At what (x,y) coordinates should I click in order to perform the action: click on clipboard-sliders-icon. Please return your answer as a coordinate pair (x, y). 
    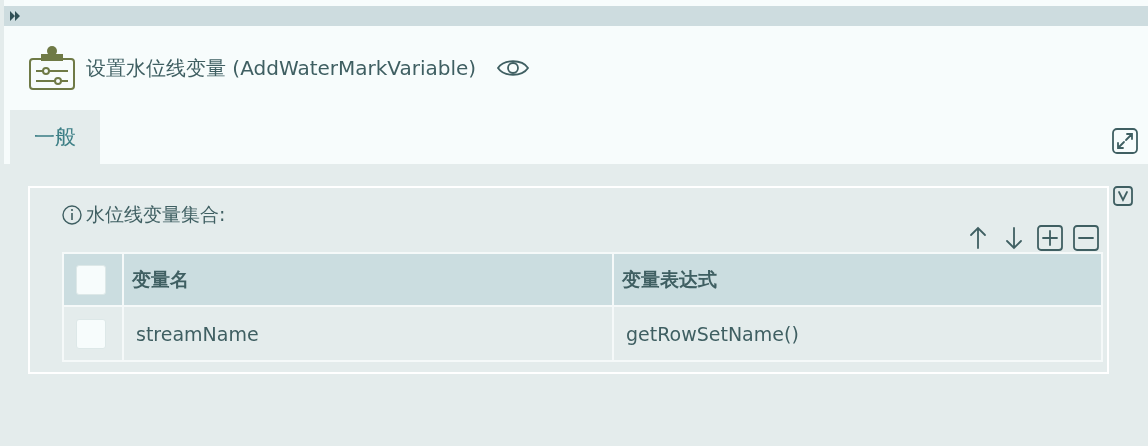
    Looking at the image, I should click on (52, 68).